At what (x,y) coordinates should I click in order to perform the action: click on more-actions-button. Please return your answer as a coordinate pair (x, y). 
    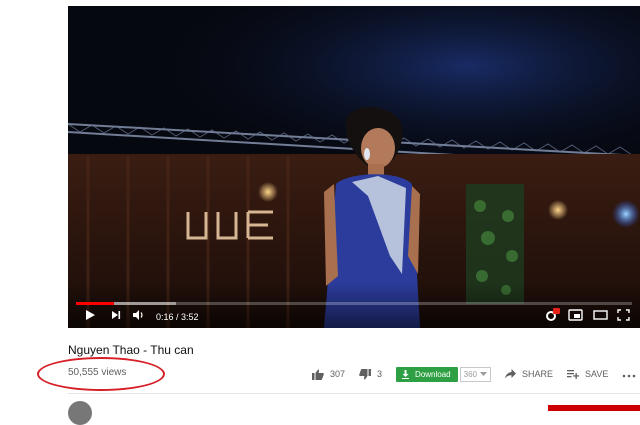
    Looking at the image, I should click on (629, 374).